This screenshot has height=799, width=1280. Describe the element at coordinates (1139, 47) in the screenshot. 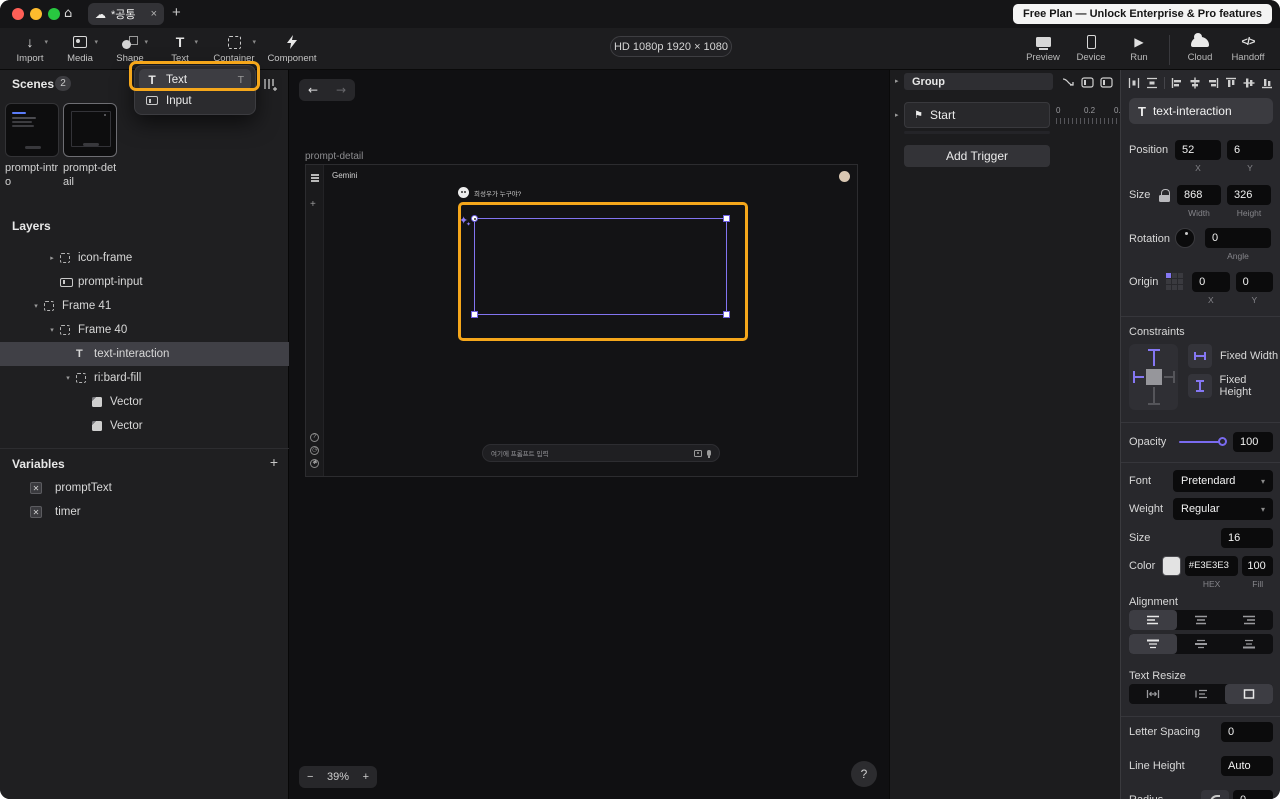

I see `run-button: ▶ Run` at that location.